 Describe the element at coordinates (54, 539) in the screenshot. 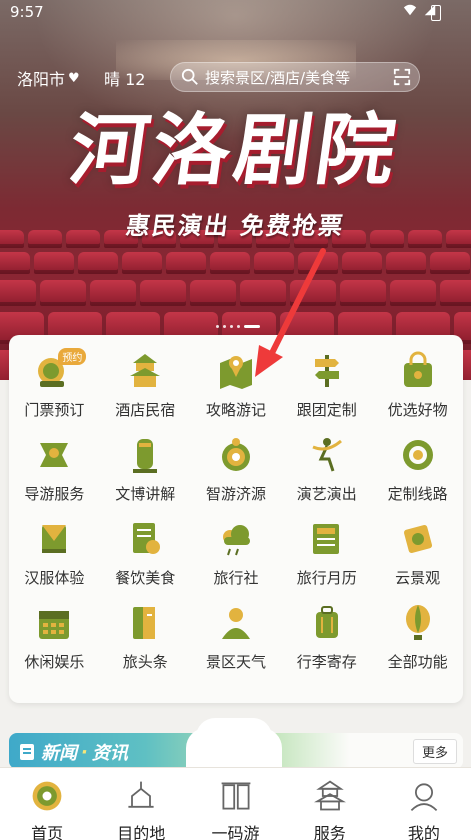

I see `hanfu-icon` at that location.